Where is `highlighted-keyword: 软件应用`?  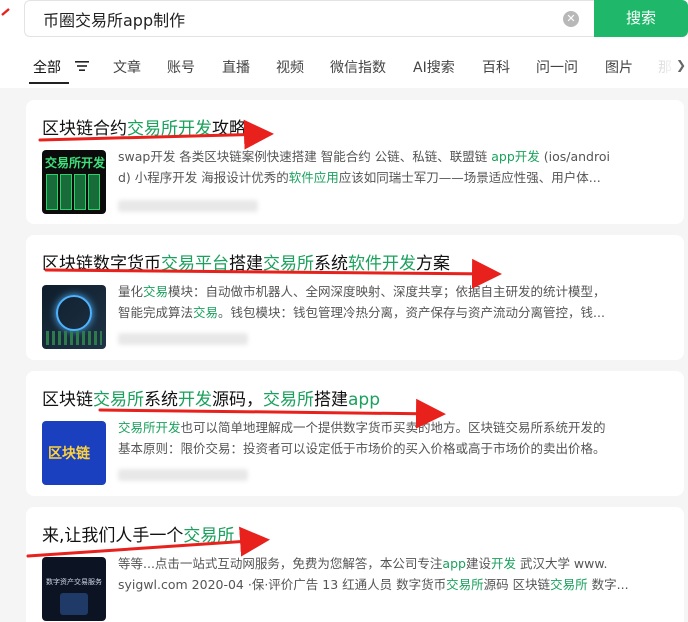 highlighted-keyword: 软件应用 is located at coordinates (313, 177).